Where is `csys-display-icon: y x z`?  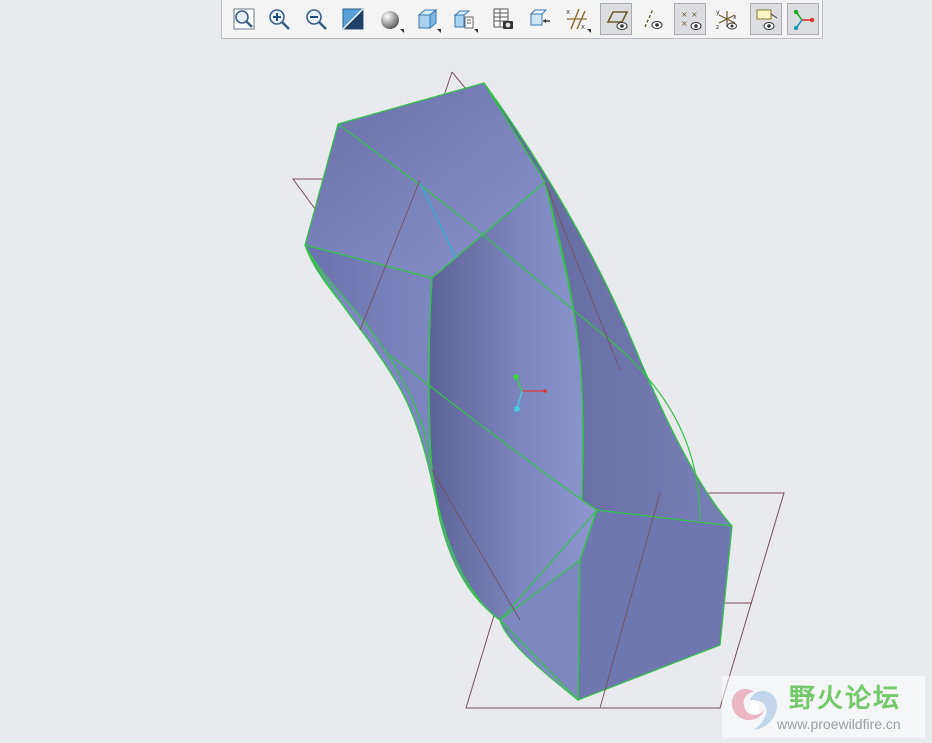
csys-display-icon: y x z is located at coordinates (726, 20).